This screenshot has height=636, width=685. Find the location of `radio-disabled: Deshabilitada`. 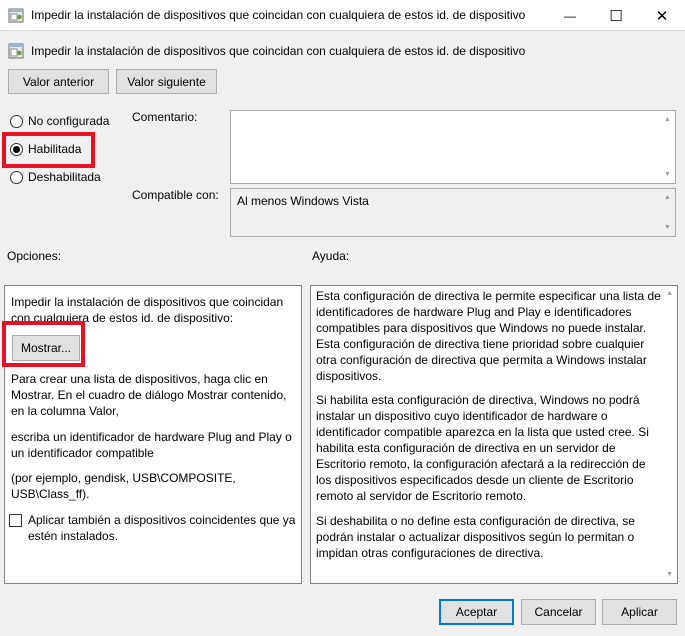

radio-disabled: Deshabilitada is located at coordinates (55, 177).